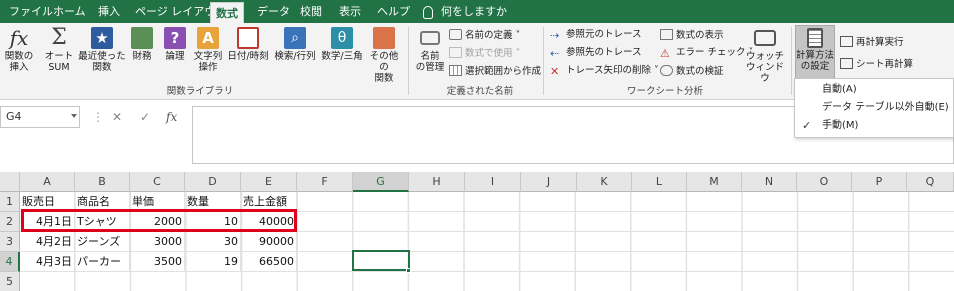  I want to click on cell-b2: Tシャツ, so click(102, 222).